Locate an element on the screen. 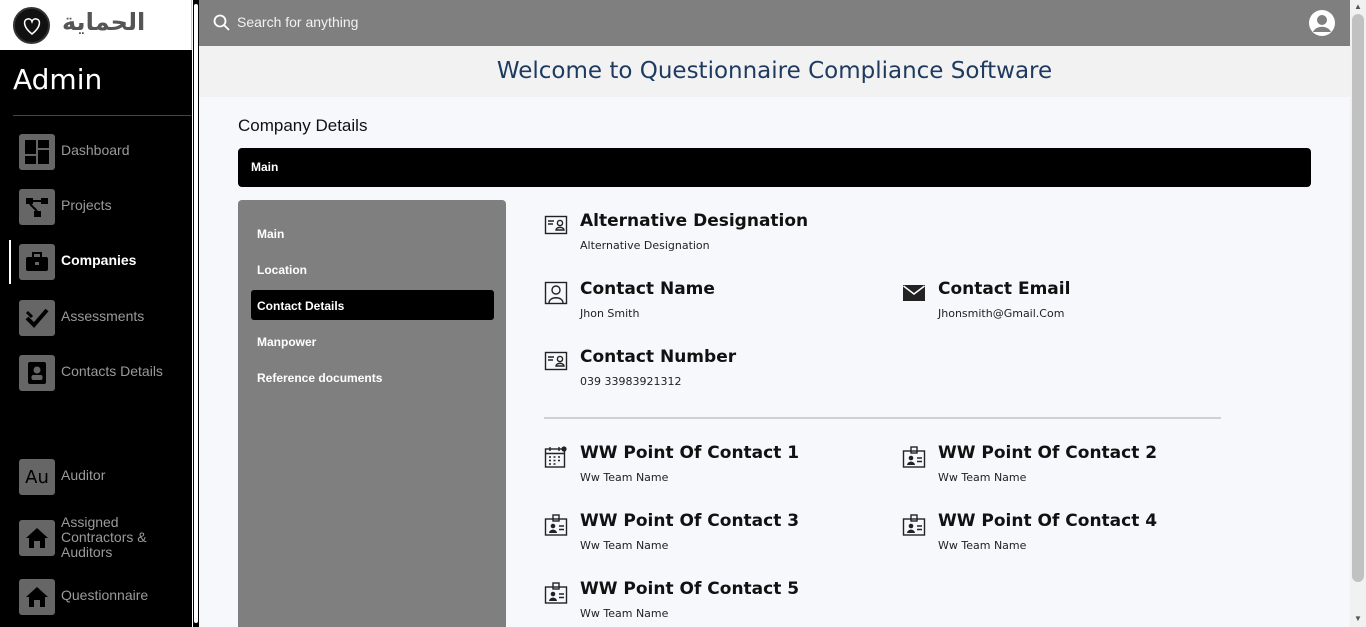  field-value: Alternative Designation is located at coordinates (645, 245).